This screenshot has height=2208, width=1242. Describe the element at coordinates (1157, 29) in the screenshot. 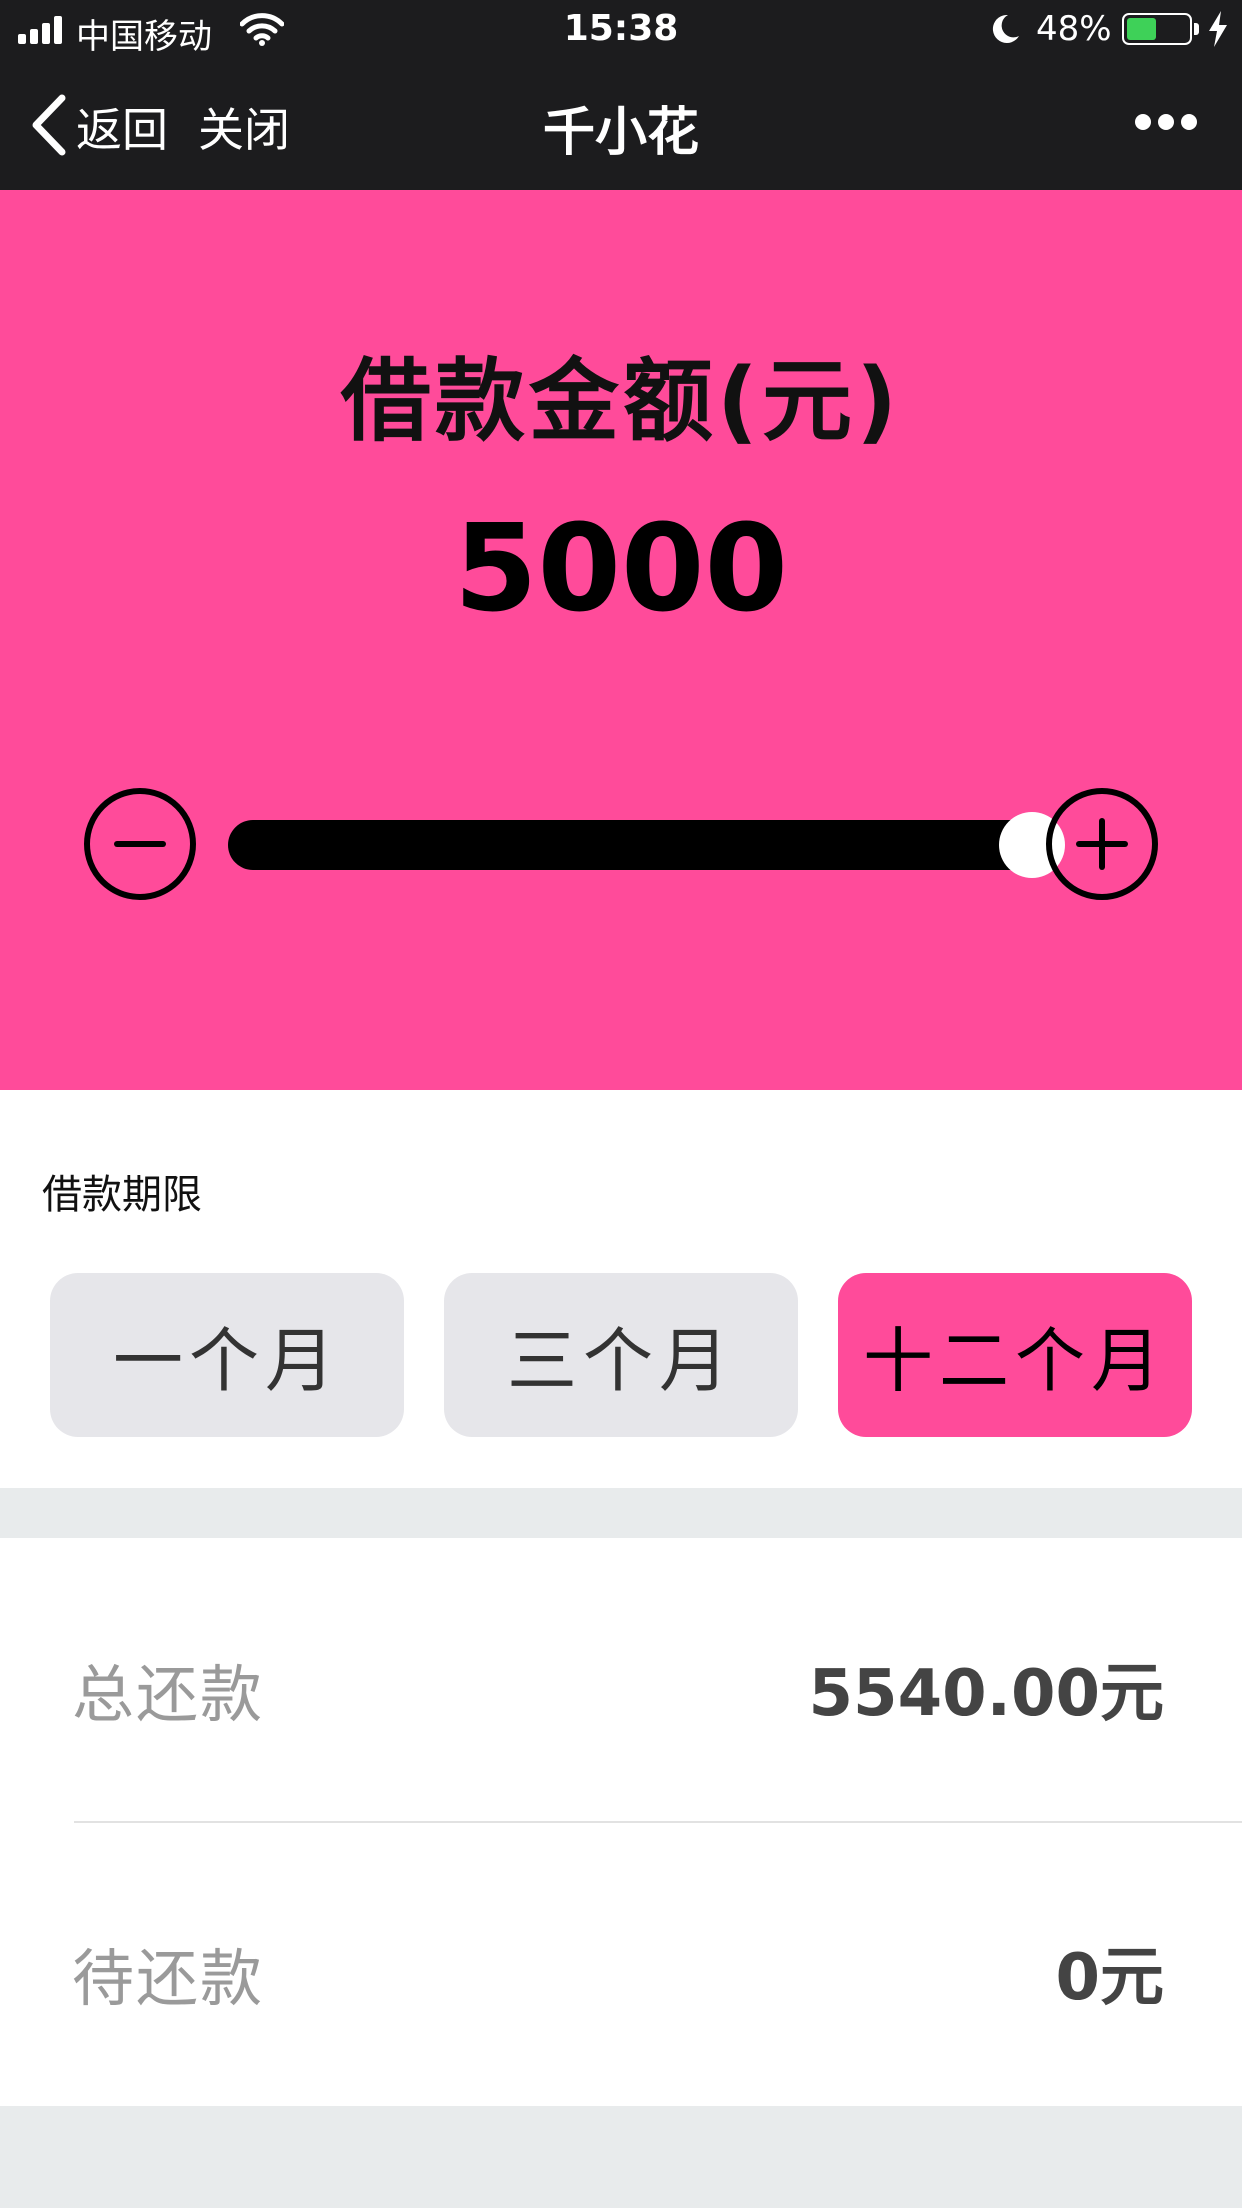

I see `battery-icon` at that location.